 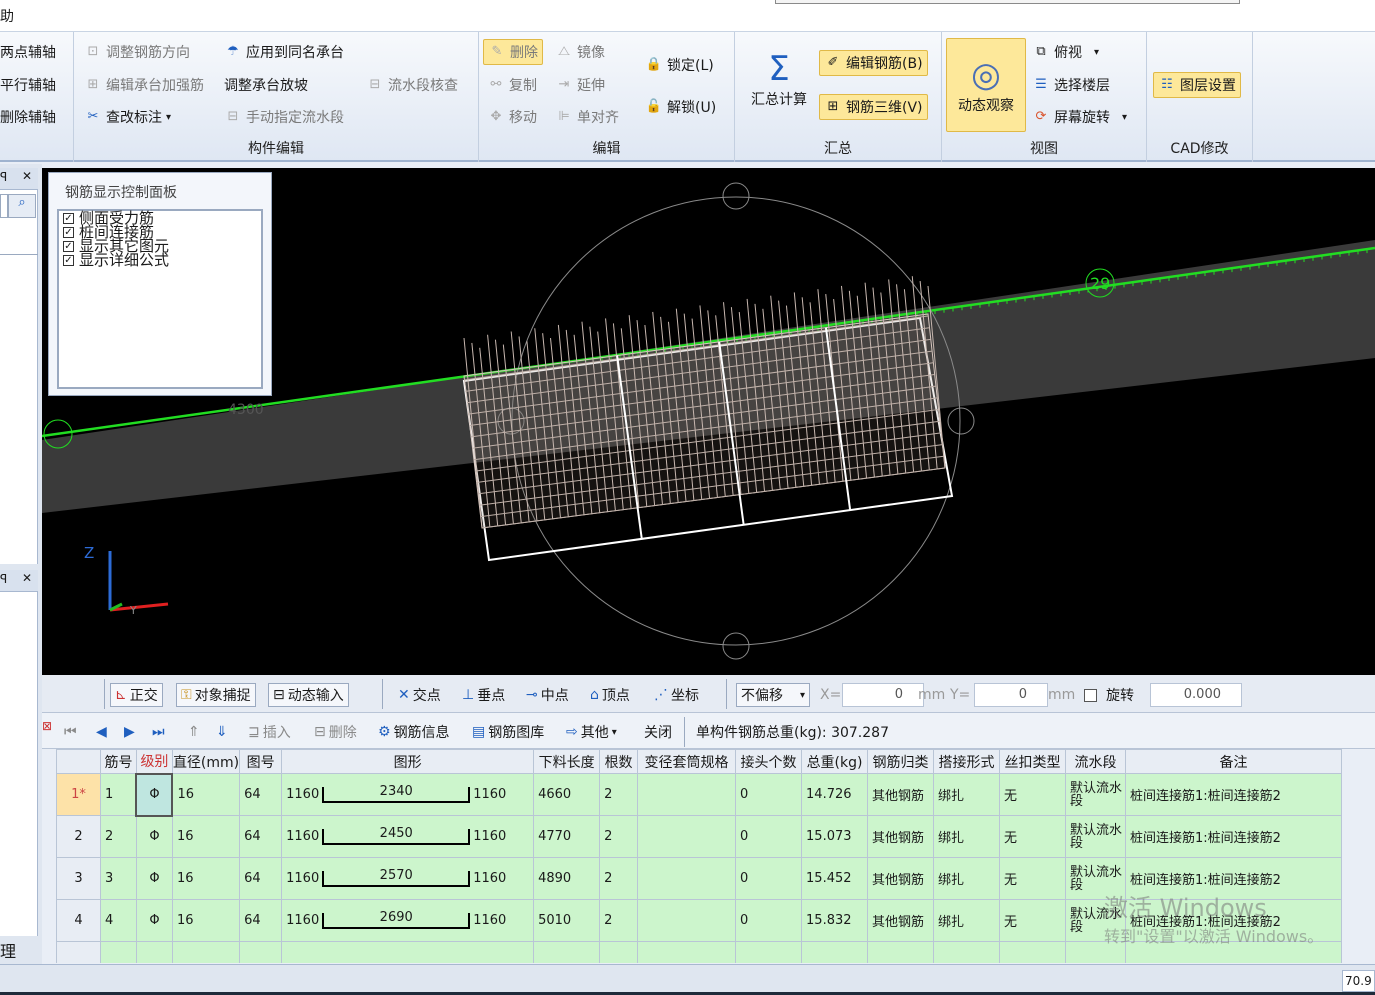 I want to click on other-dropdown-button: ⇨ 其他 ▾, so click(x=591, y=732).